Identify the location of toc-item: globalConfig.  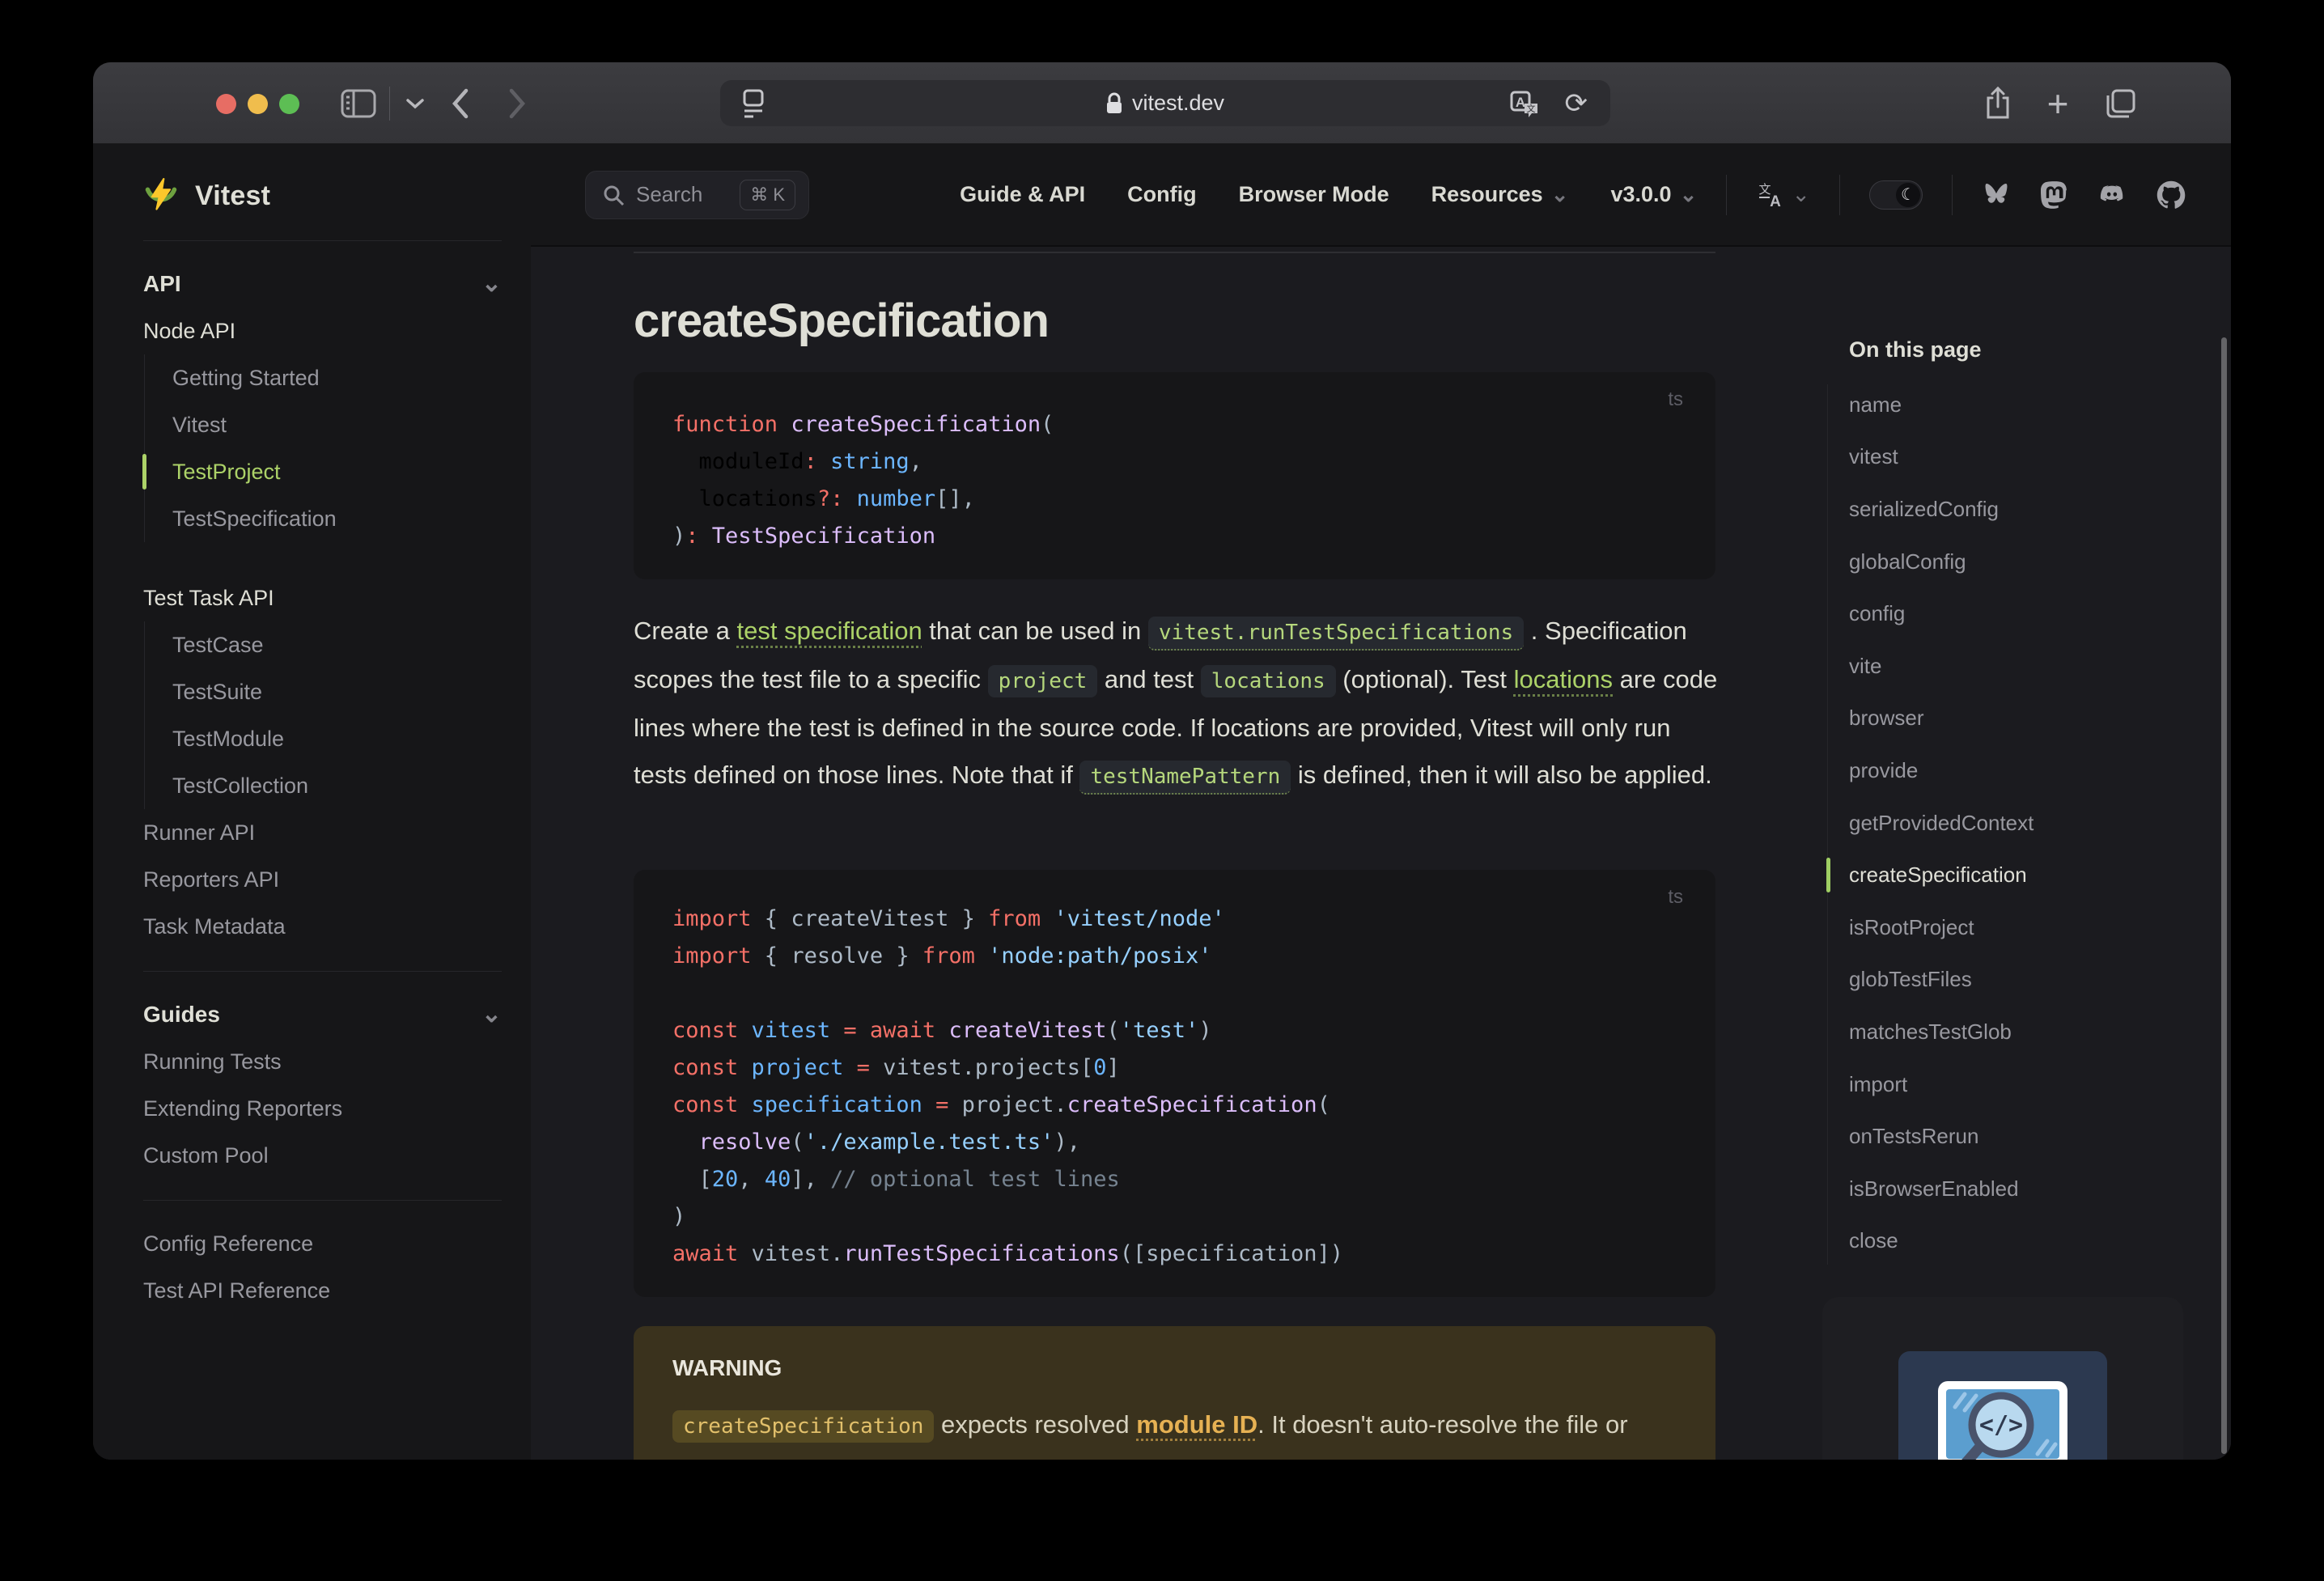
(1942, 562).